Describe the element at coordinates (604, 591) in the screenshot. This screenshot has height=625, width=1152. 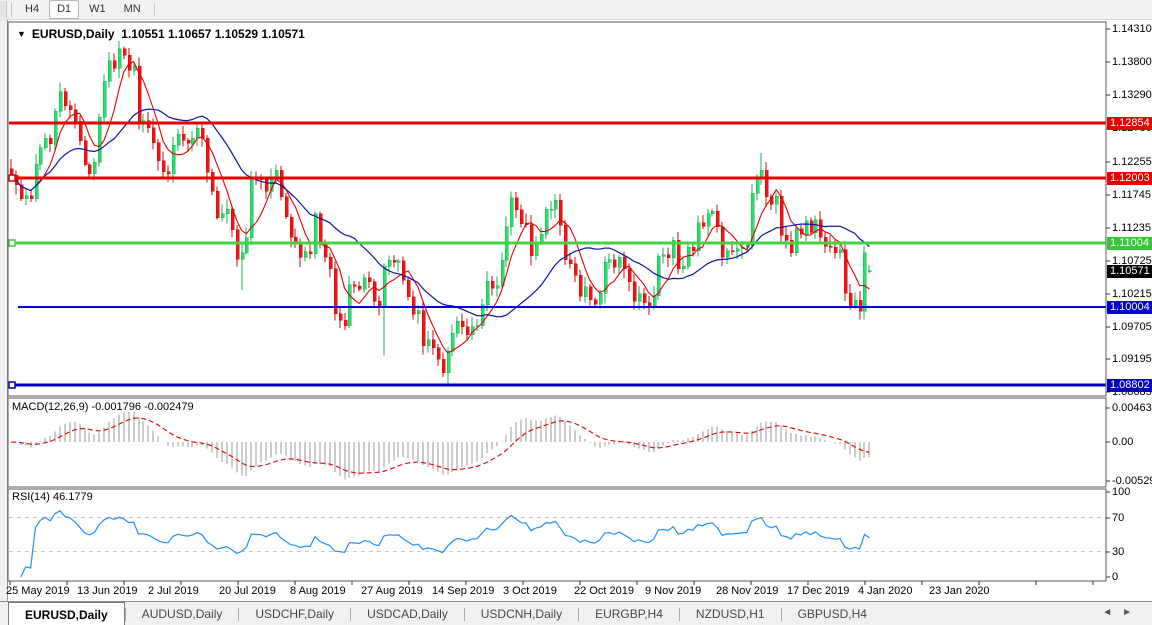
I see `date-label: 22 Oct 2019` at that location.